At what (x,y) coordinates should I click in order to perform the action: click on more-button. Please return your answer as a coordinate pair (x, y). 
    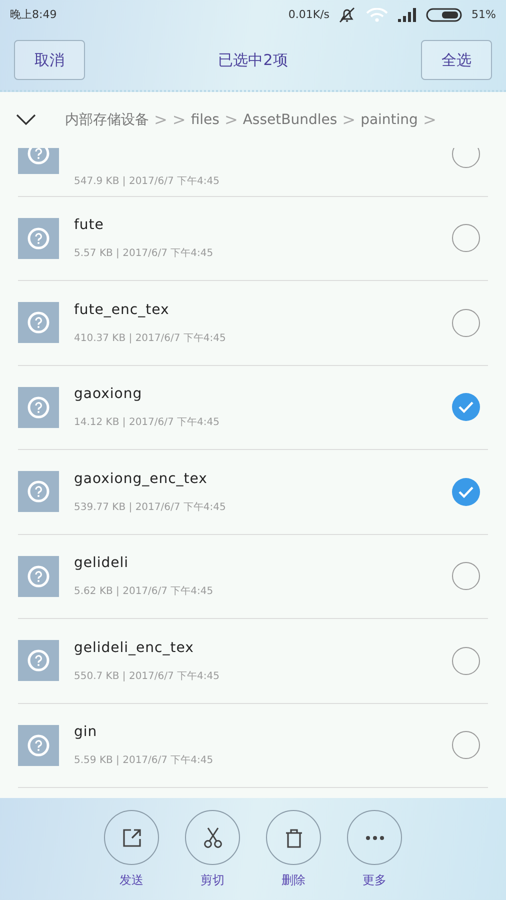
    Looking at the image, I should click on (374, 837).